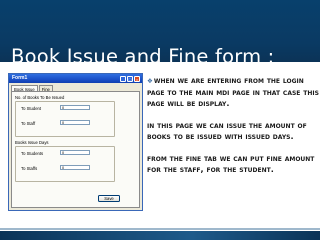 This screenshot has width=320, height=240. I want to click on window-controls: _ □ ×, so click(130, 78).